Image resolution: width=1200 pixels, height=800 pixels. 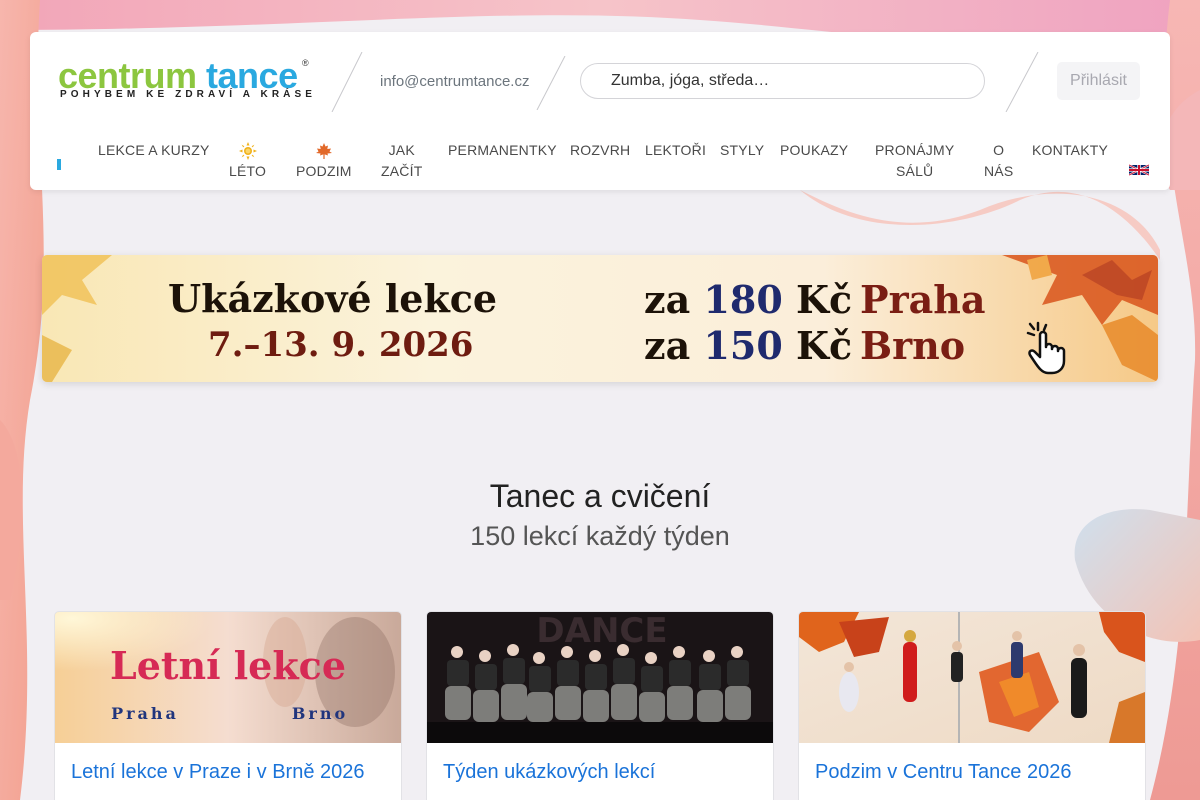 I want to click on banner-price-brno: za 150 Kč, so click(x=748, y=345).